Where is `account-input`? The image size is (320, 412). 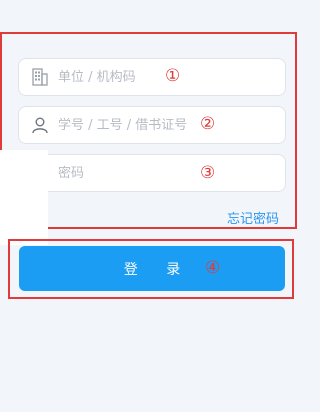 account-input is located at coordinates (128, 125).